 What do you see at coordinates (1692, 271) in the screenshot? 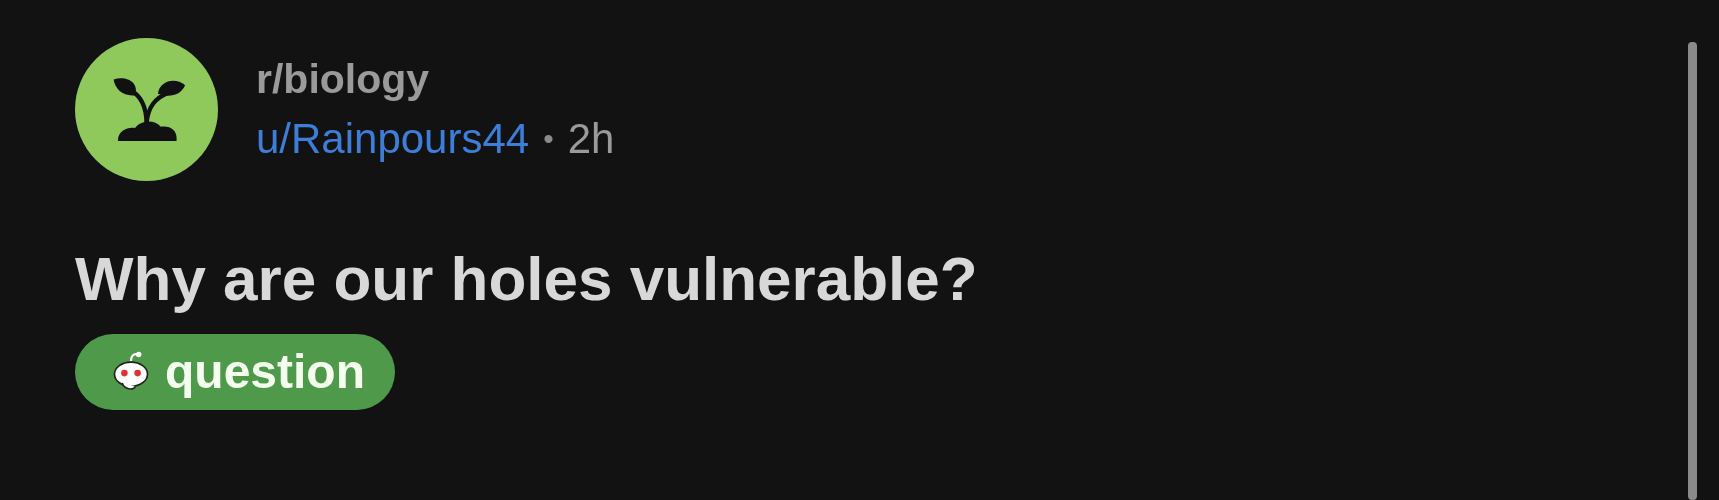
I see `scrollbar` at bounding box center [1692, 271].